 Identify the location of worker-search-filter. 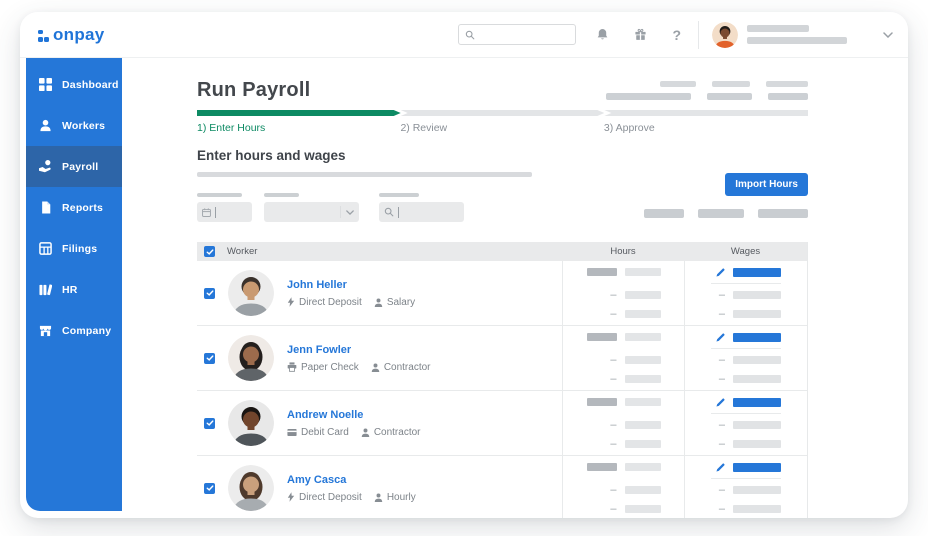
(421, 207).